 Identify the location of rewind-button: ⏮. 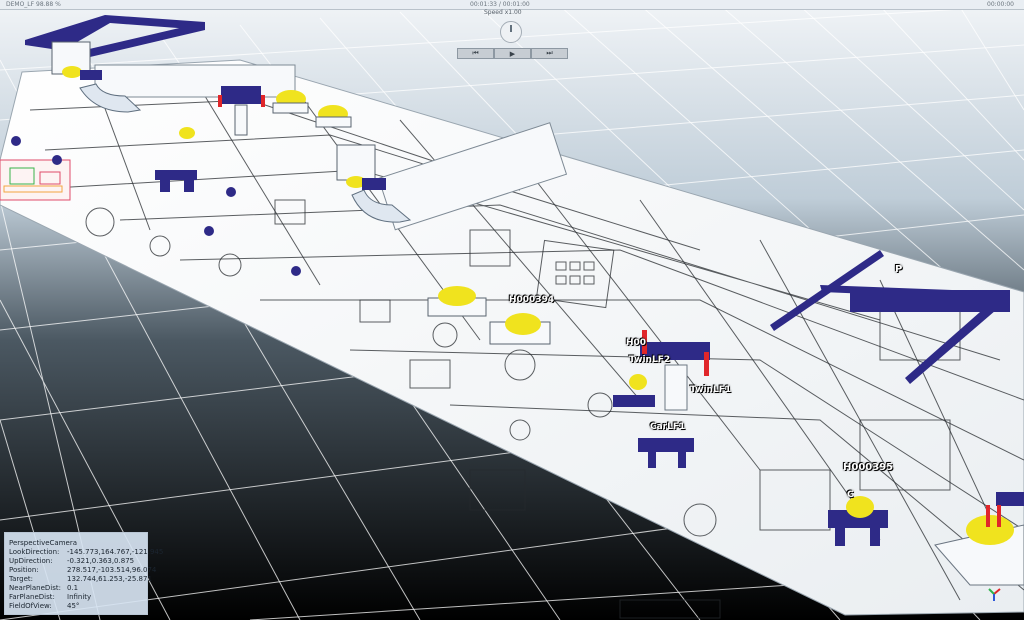
(475, 53).